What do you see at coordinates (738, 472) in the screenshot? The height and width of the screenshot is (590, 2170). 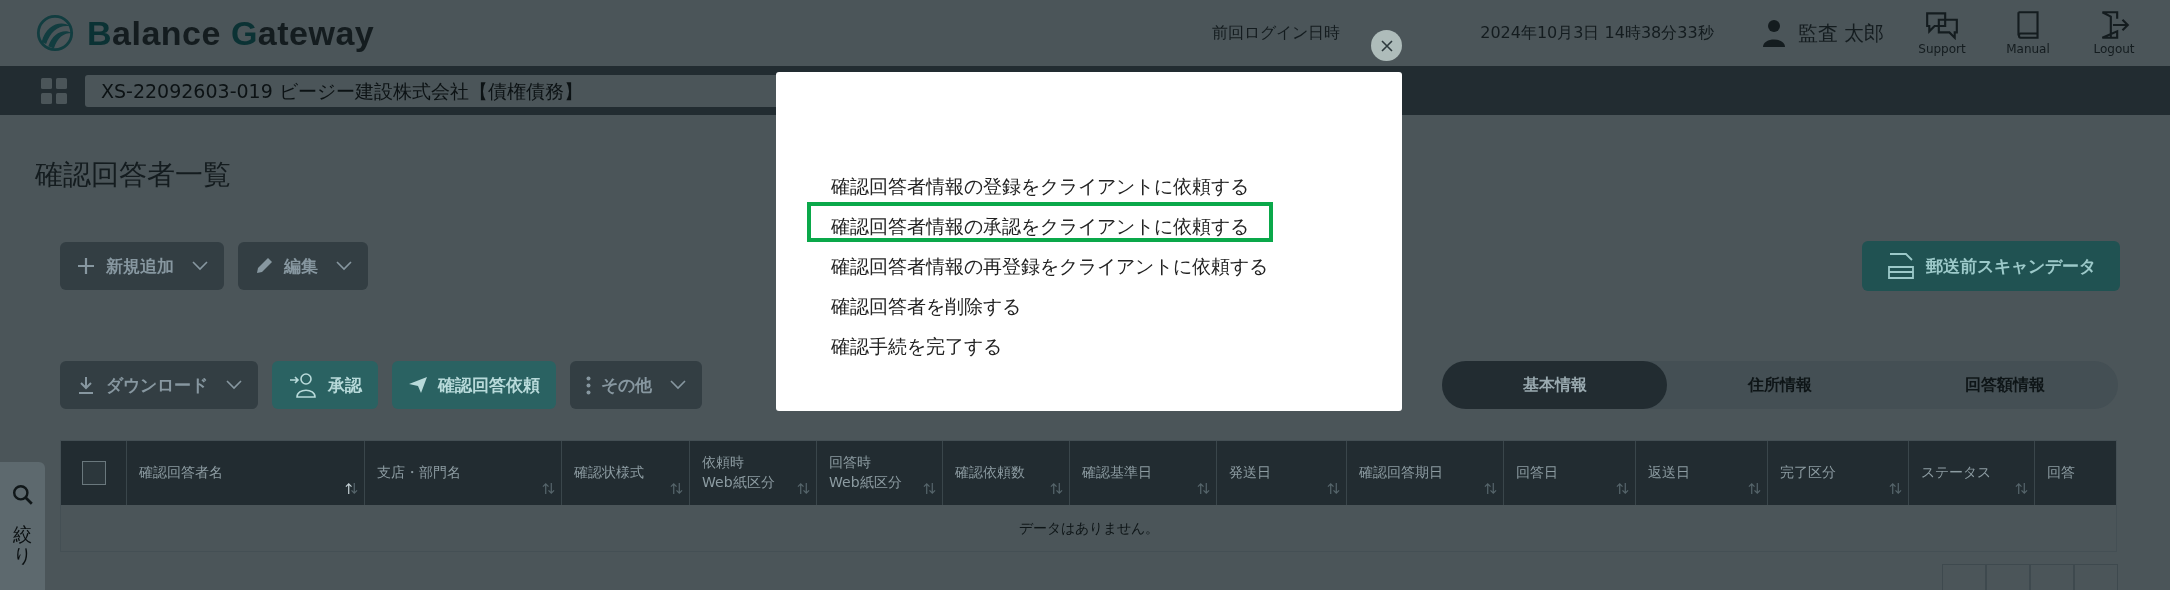 I see `column-header: 依頼時 Web紙区分` at bounding box center [738, 472].